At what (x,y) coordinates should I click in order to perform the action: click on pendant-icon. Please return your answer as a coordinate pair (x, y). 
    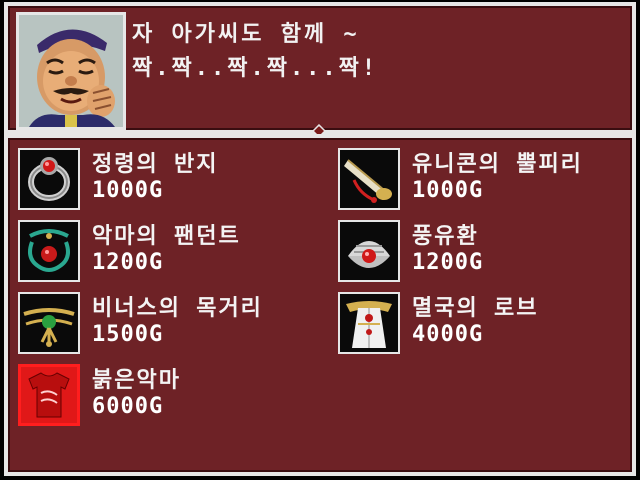
    Looking at the image, I should click on (49, 251).